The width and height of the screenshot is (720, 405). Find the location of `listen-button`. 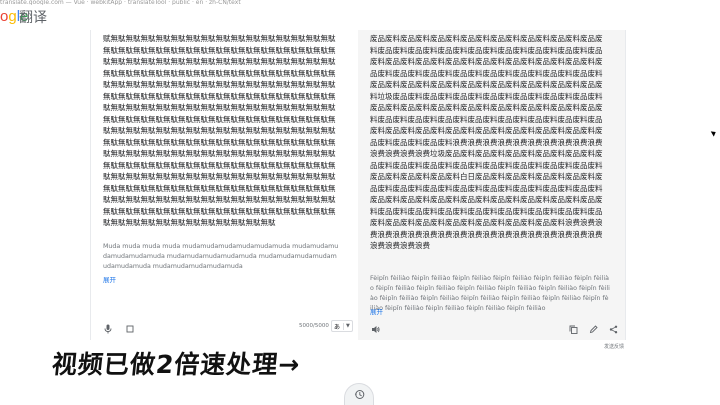

listen-button is located at coordinates (375, 329).